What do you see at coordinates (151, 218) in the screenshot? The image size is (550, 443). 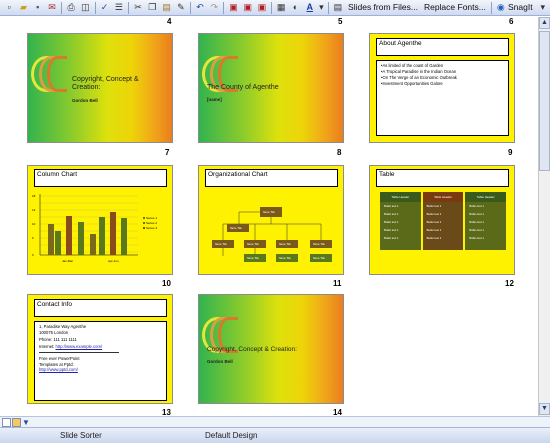 I see `legend-entry: Series 1` at bounding box center [151, 218].